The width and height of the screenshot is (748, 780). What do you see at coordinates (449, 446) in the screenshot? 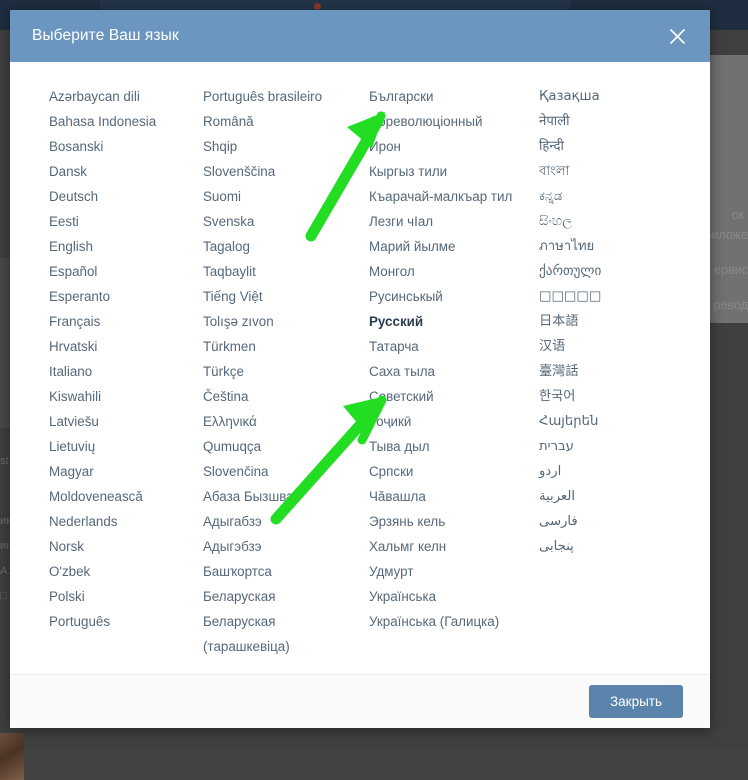
I see `language-item: Тыва дыл` at bounding box center [449, 446].